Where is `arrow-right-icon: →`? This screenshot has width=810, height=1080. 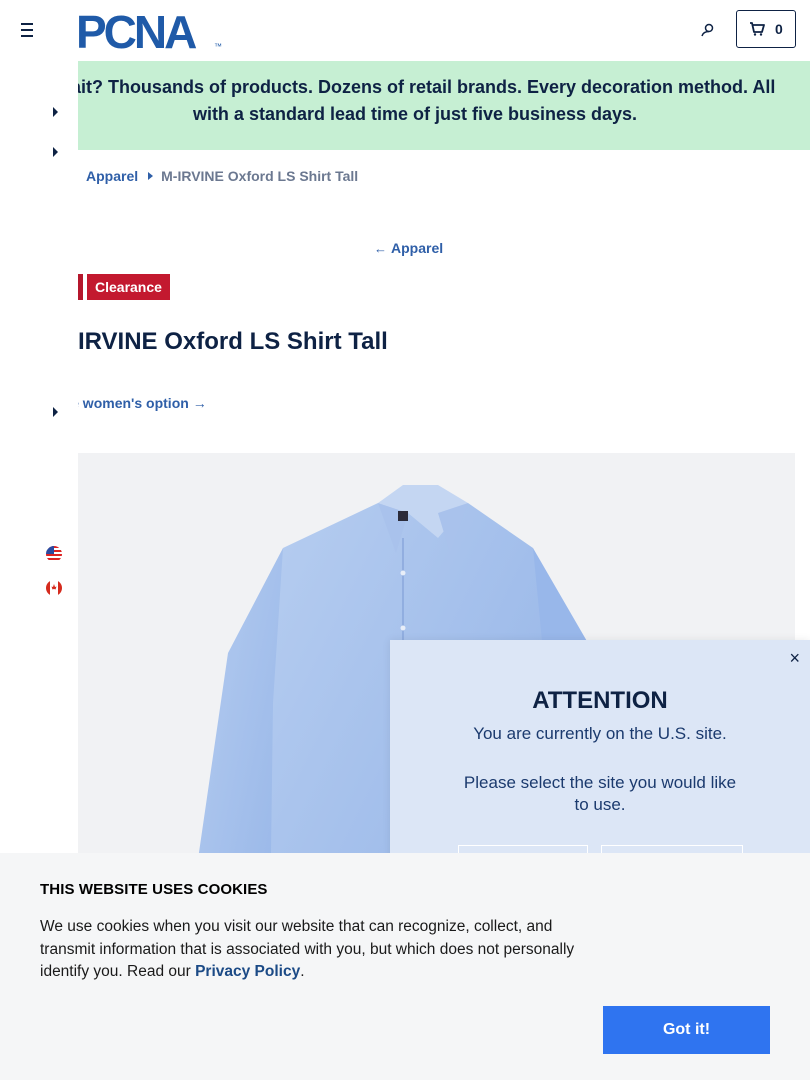 arrow-right-icon: → is located at coordinates (199, 403).